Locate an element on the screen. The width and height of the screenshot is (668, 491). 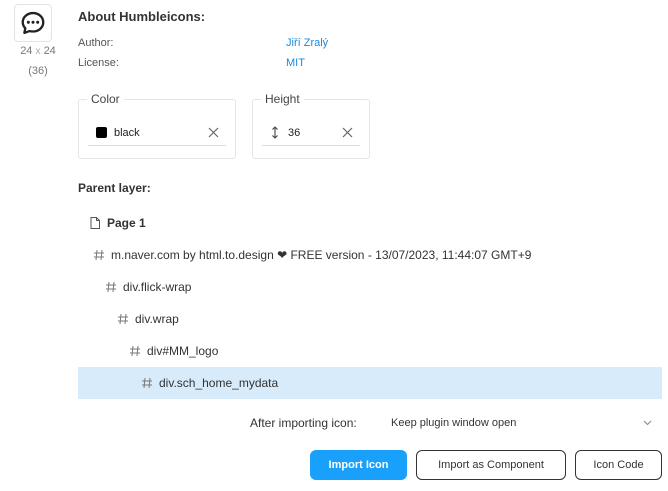
parent-layer-label: Parent layer: is located at coordinates (114, 188).